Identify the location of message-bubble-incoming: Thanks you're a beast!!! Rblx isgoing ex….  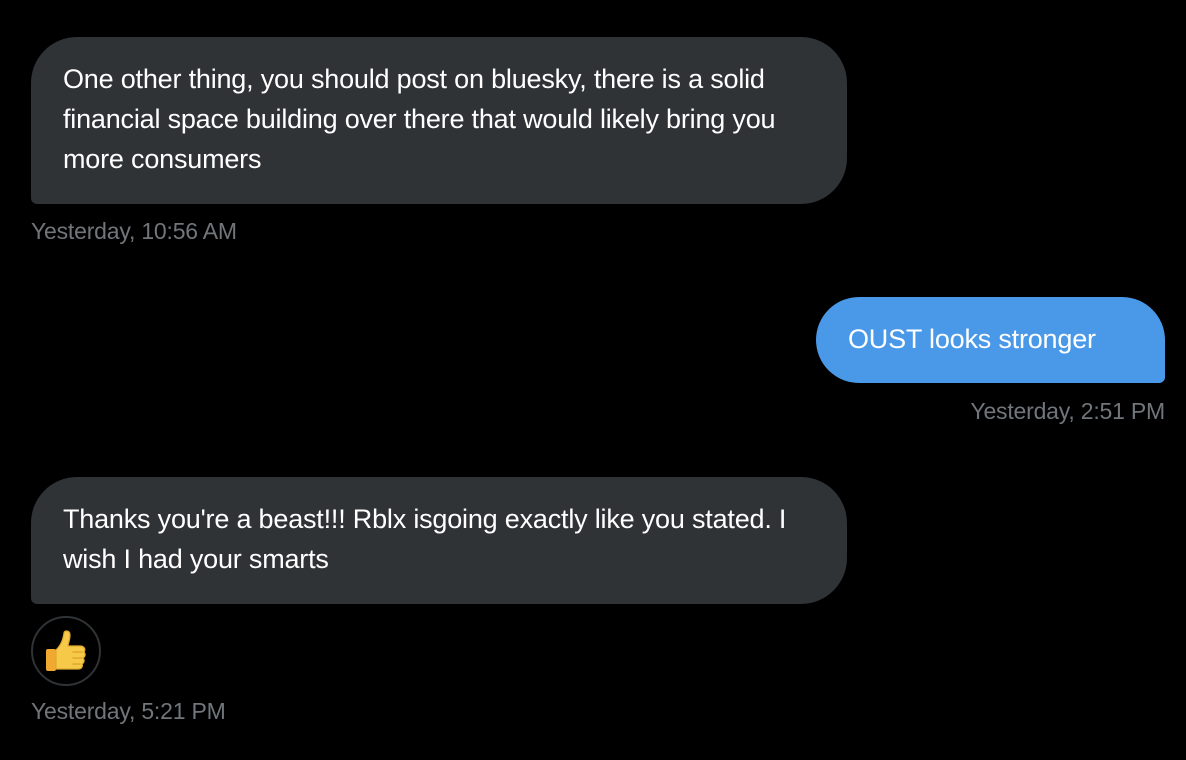
(439, 540).